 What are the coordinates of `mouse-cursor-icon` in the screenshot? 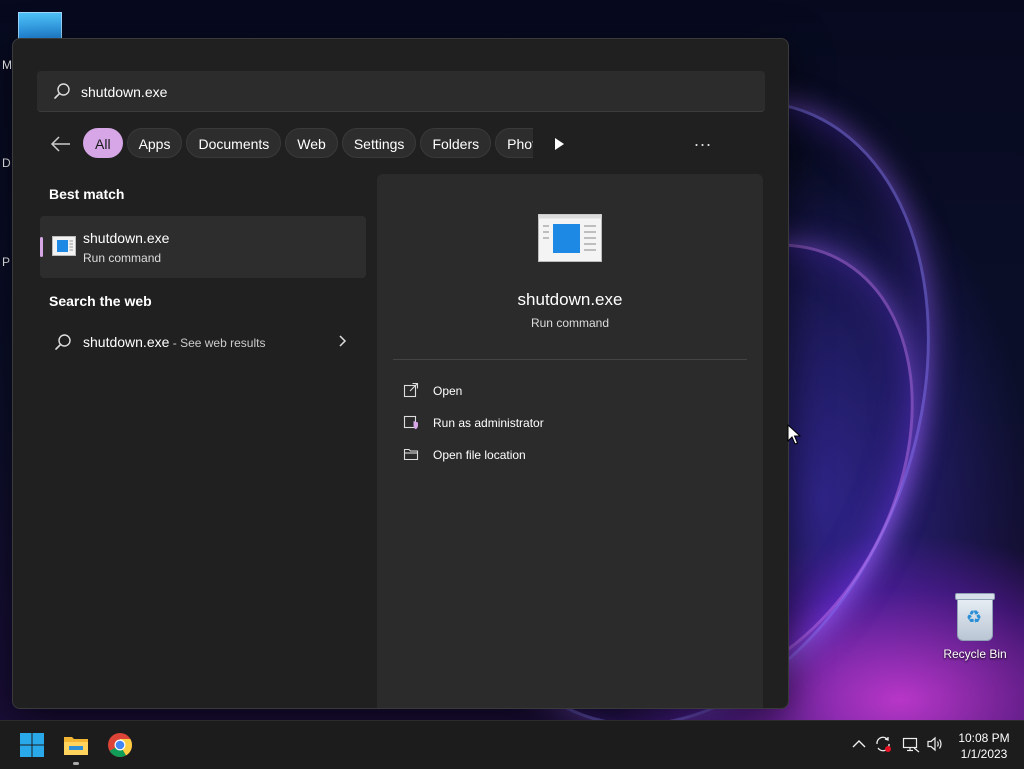 It's located at (794, 434).